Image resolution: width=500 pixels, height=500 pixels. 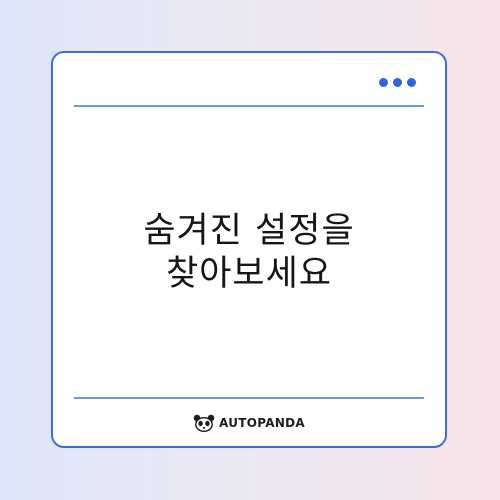 I want to click on top-divider, so click(x=249, y=106).